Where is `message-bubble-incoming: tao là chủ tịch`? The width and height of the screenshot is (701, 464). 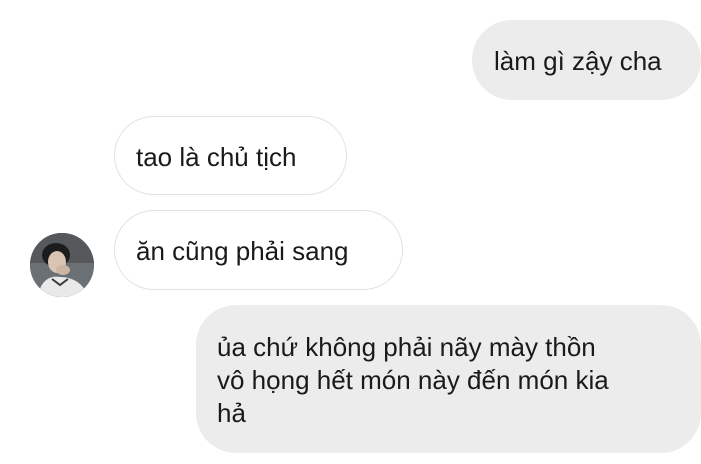
message-bubble-incoming: tao là chủ tịch is located at coordinates (230, 155).